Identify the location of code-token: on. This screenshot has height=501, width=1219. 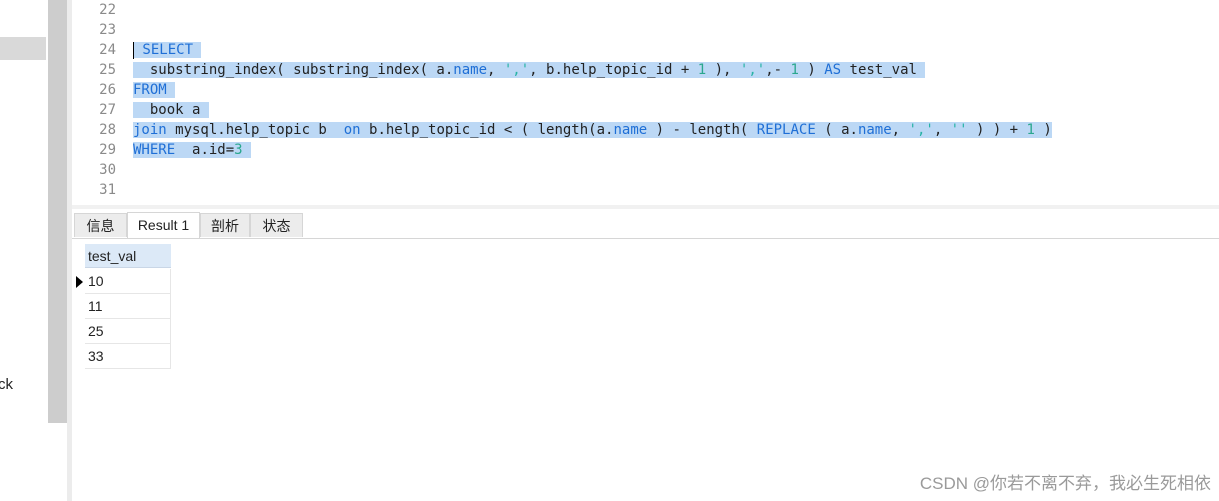
(352, 130).